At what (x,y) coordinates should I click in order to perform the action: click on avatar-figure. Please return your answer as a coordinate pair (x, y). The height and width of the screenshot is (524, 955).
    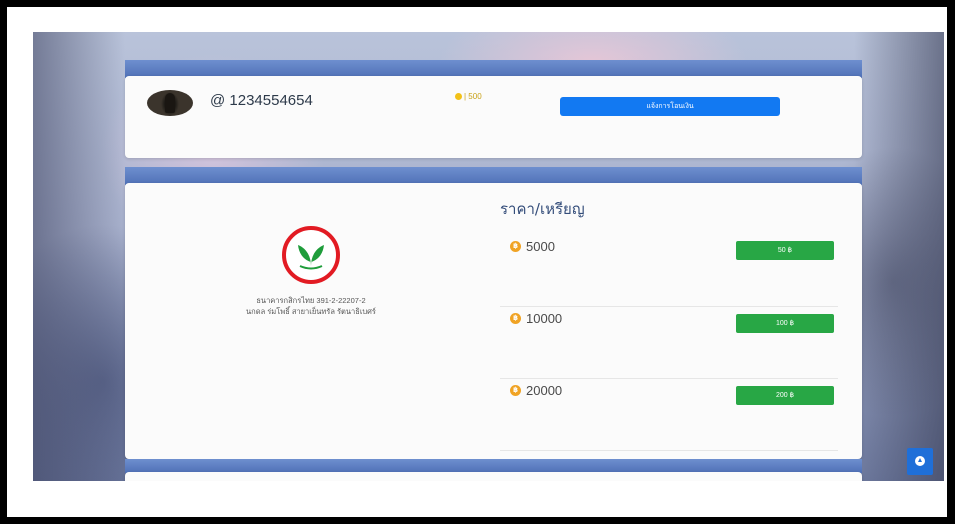
    Looking at the image, I should click on (170, 103).